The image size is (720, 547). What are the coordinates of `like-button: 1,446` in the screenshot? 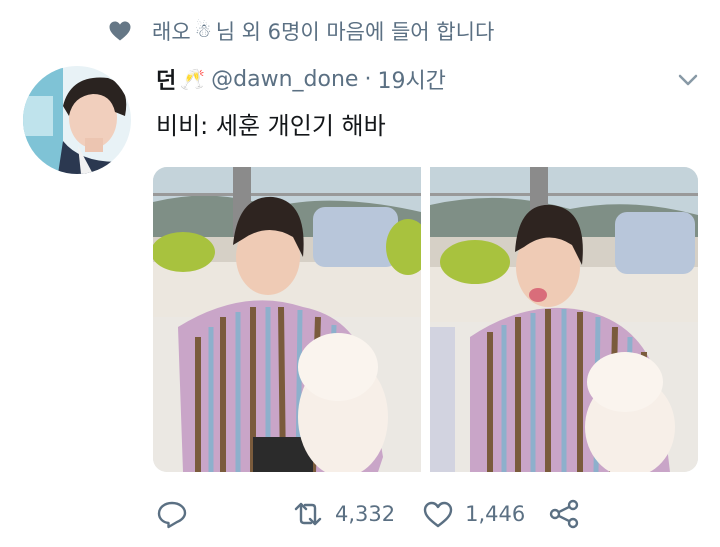 It's located at (473, 514).